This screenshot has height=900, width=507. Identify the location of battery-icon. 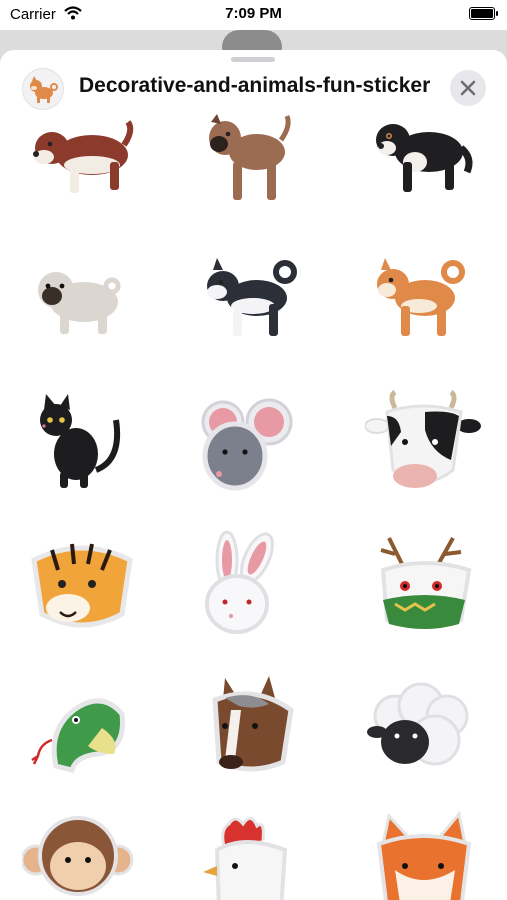
(483, 13).